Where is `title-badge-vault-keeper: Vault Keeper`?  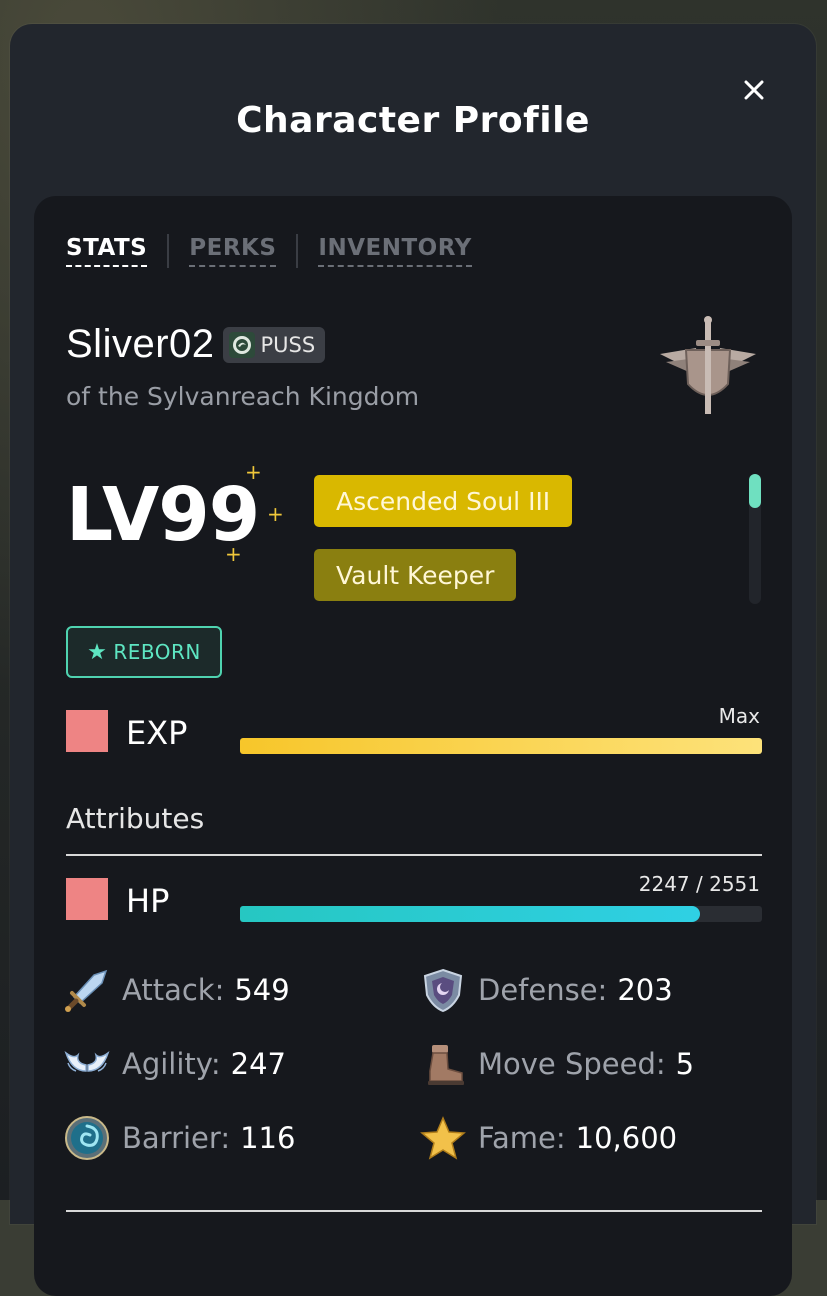 title-badge-vault-keeper: Vault Keeper is located at coordinates (415, 575).